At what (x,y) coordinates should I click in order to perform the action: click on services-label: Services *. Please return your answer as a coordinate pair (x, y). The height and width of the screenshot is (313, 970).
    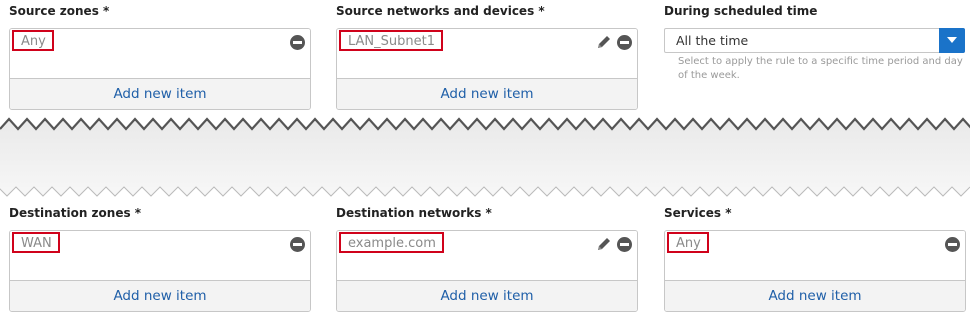
    Looking at the image, I should click on (698, 213).